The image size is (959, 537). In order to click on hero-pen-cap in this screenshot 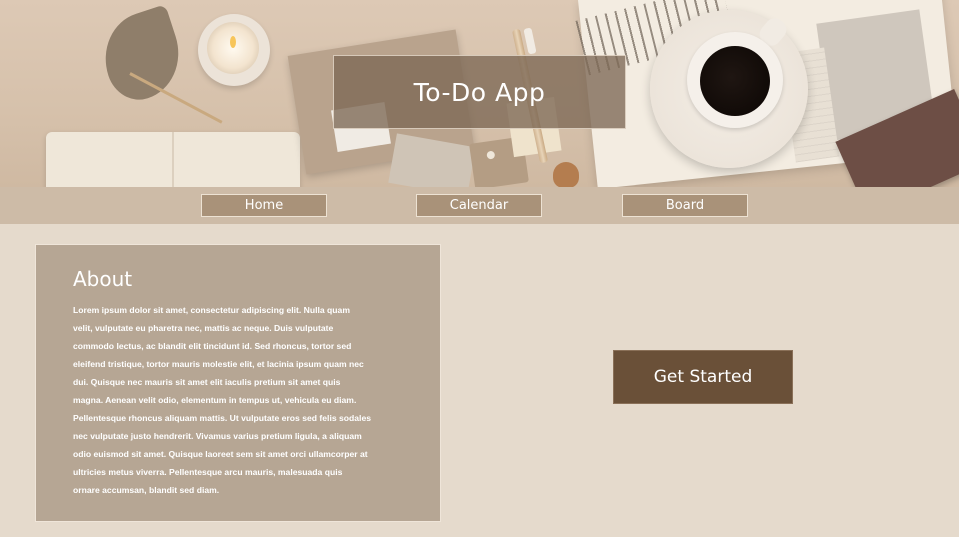, I will do `click(530, 41)`.